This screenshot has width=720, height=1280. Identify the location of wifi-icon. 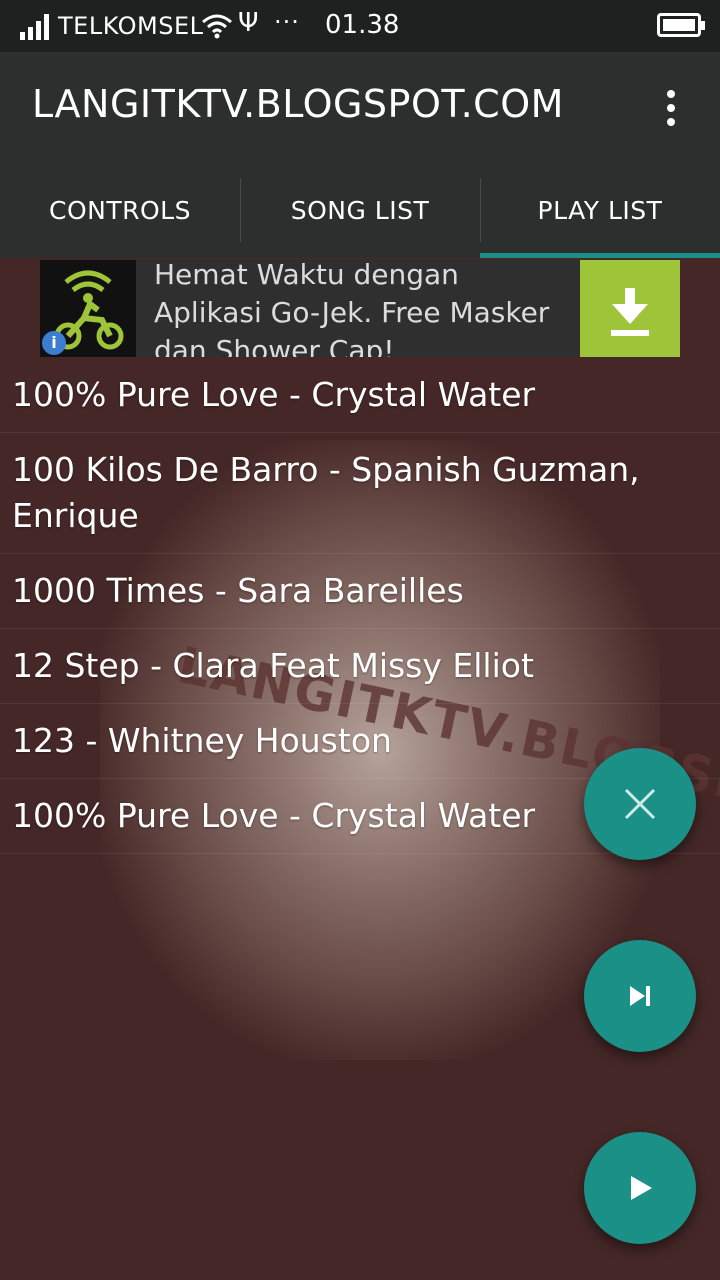
(217, 26).